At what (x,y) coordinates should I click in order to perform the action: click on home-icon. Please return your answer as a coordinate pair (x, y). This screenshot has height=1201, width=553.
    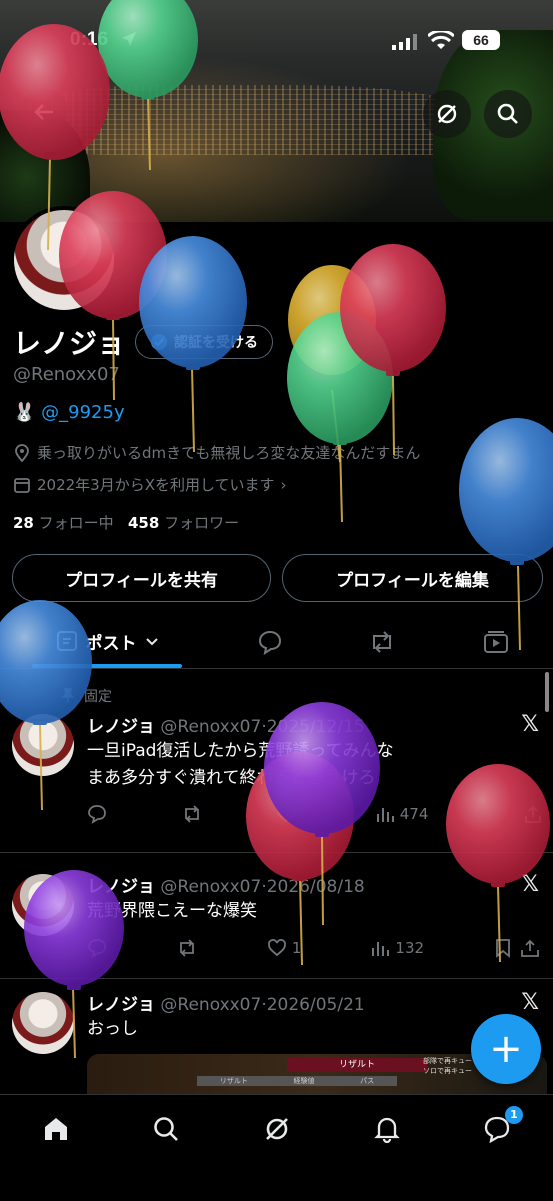
    Looking at the image, I should click on (56, 1129).